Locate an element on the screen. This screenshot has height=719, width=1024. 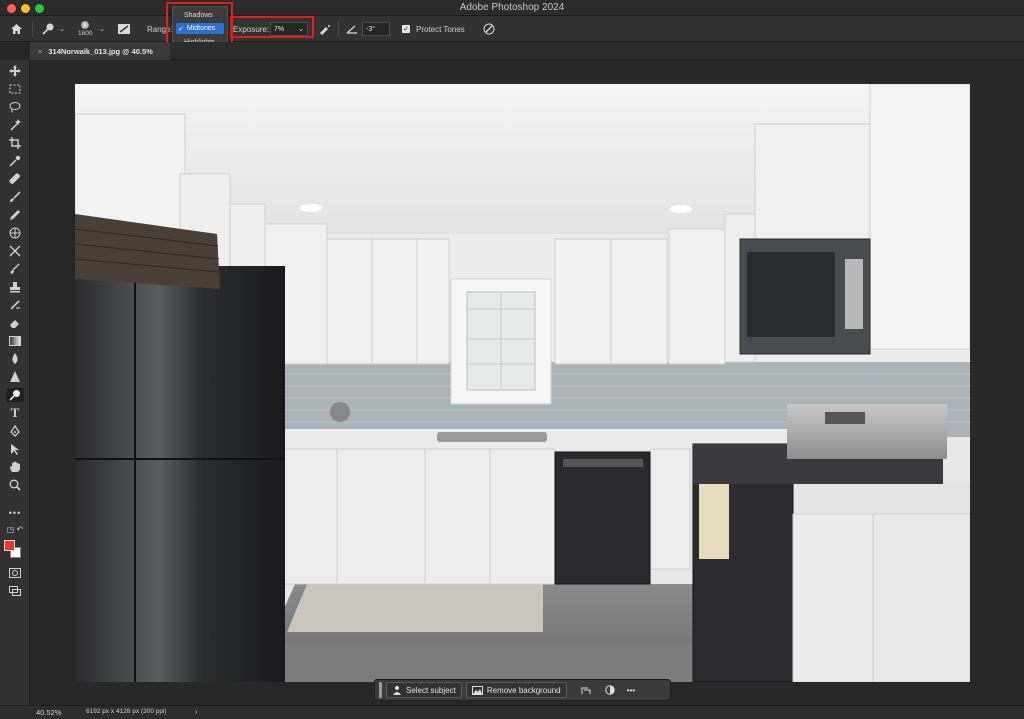
gradient-icon is located at coordinates (15, 341).